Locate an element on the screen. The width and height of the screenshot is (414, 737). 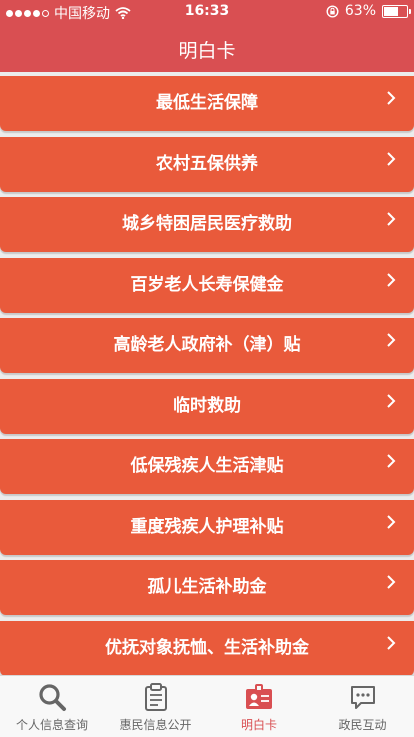
menu-item-label: 低保残疾人生活津贴 is located at coordinates (207, 466).